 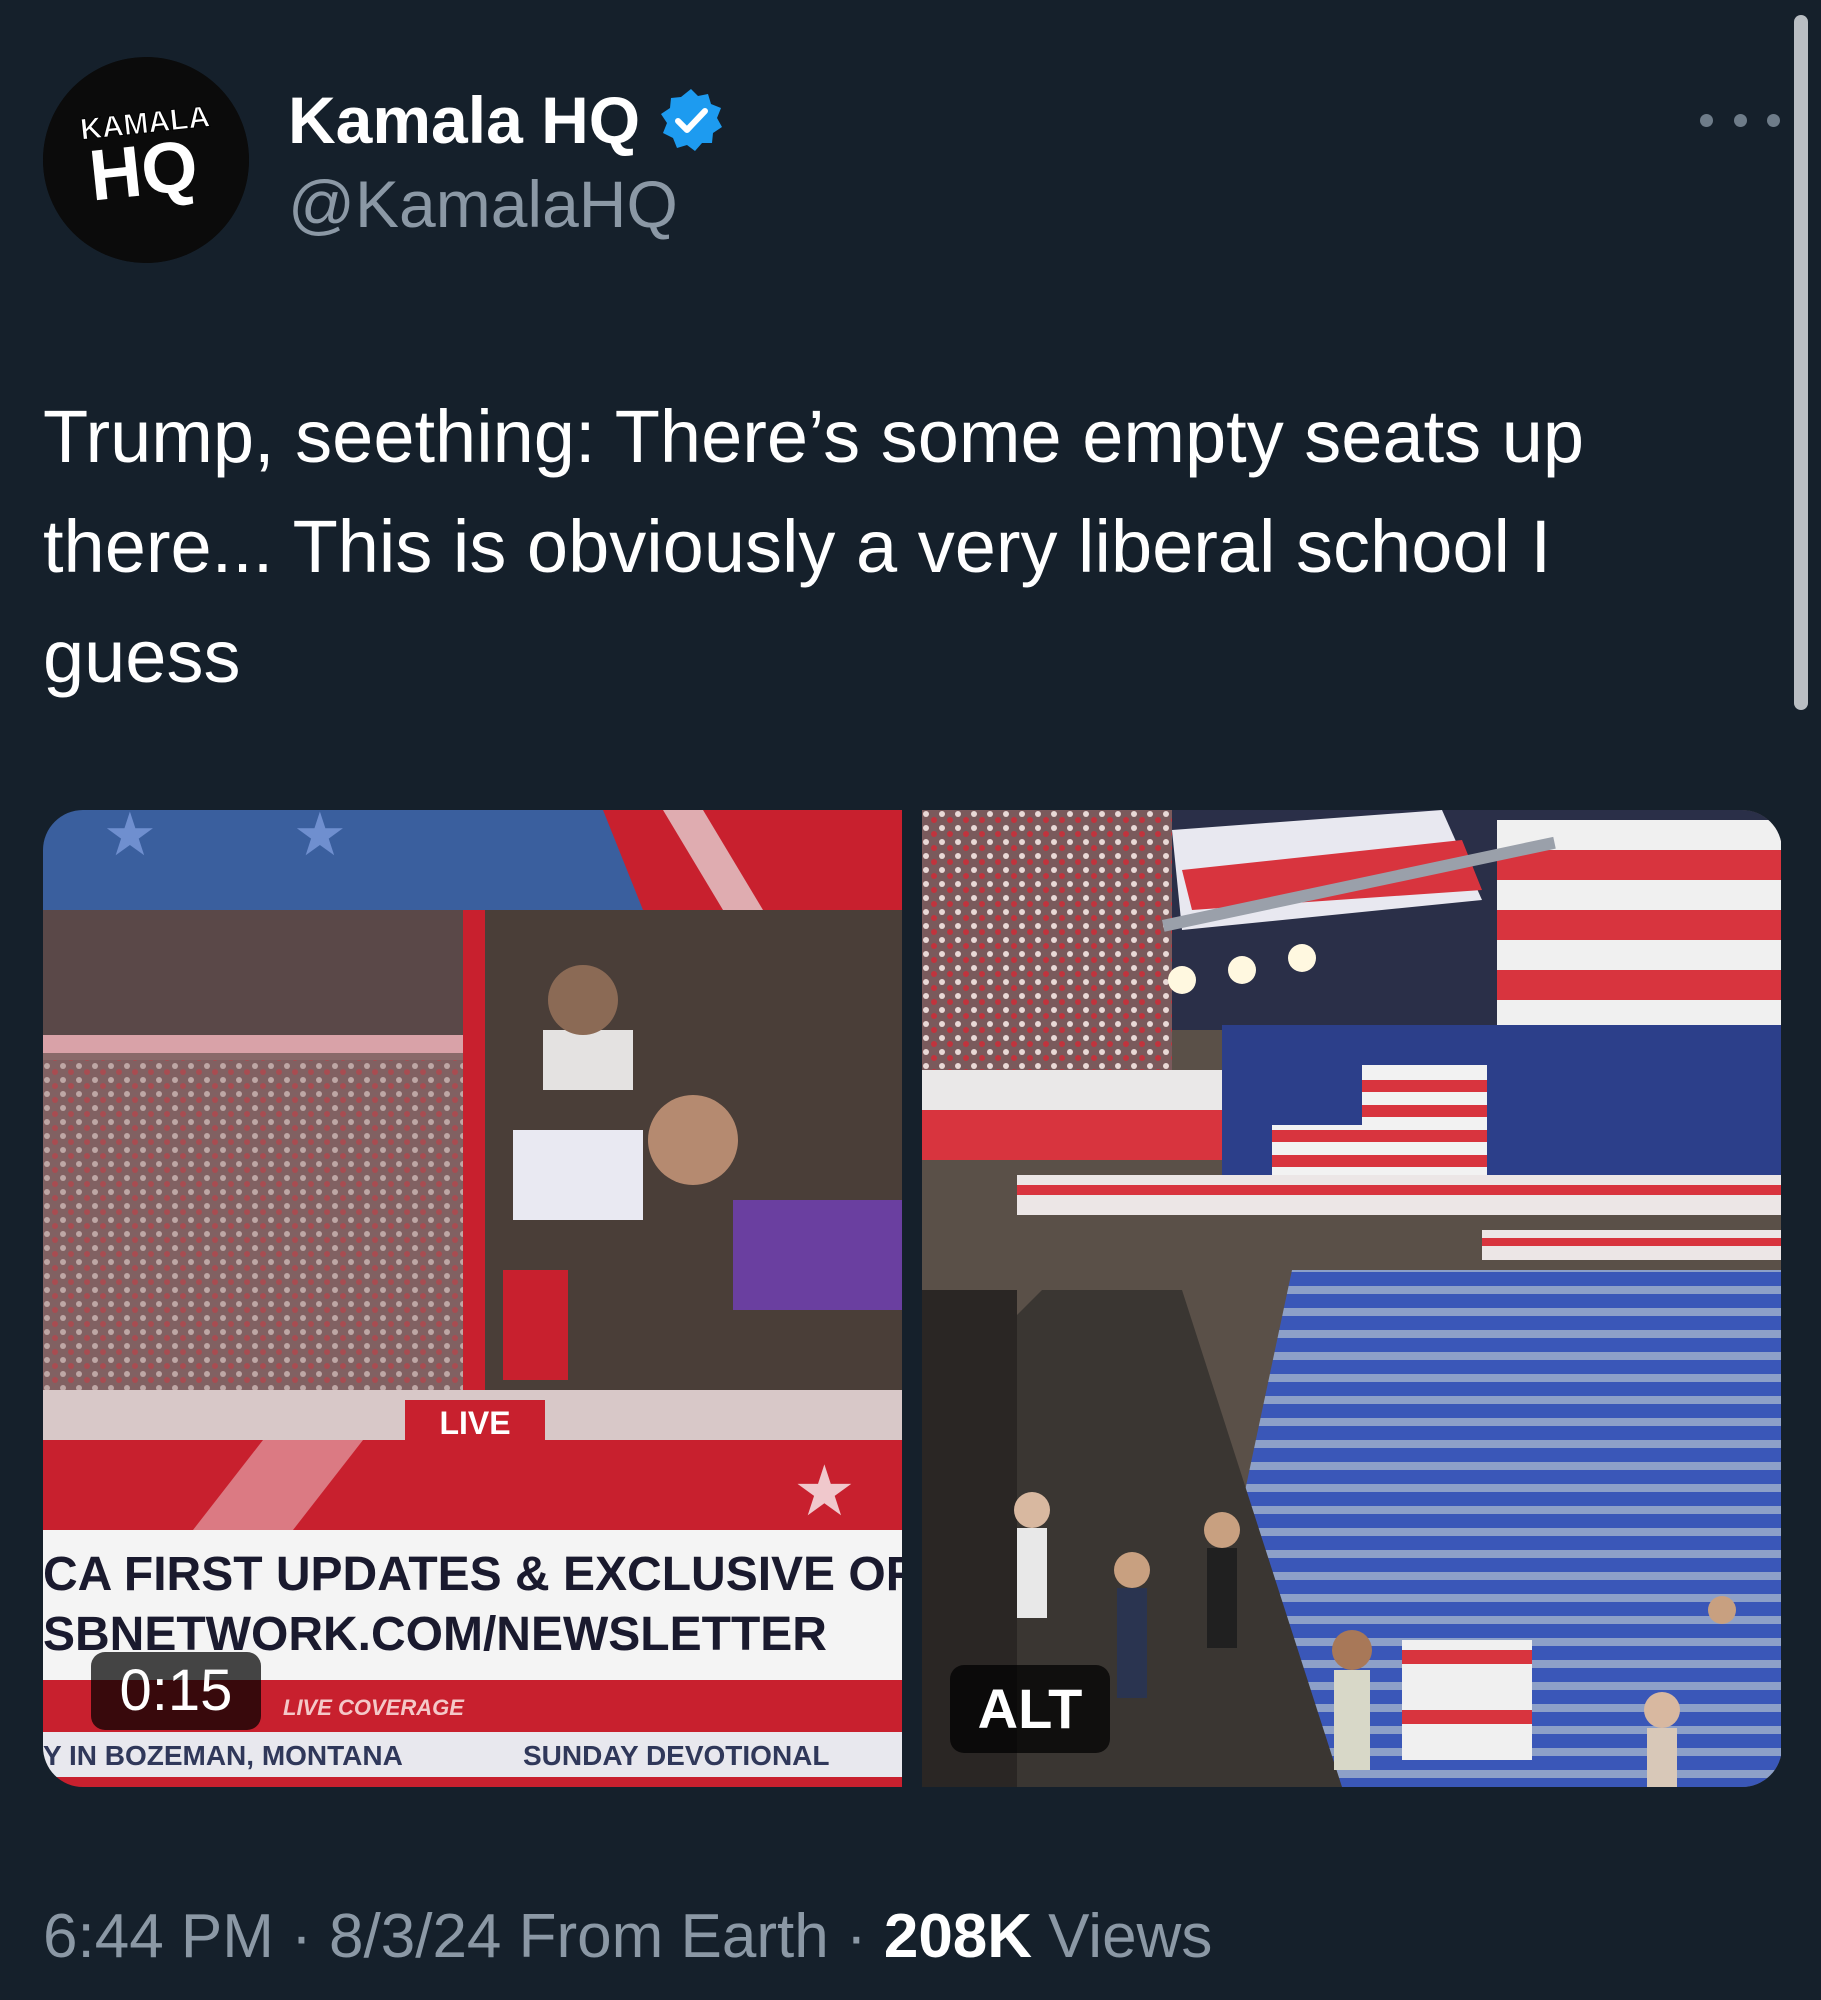 What do you see at coordinates (374, 1707) in the screenshot?
I see `small-tag: LIVE COVERAGE` at bounding box center [374, 1707].